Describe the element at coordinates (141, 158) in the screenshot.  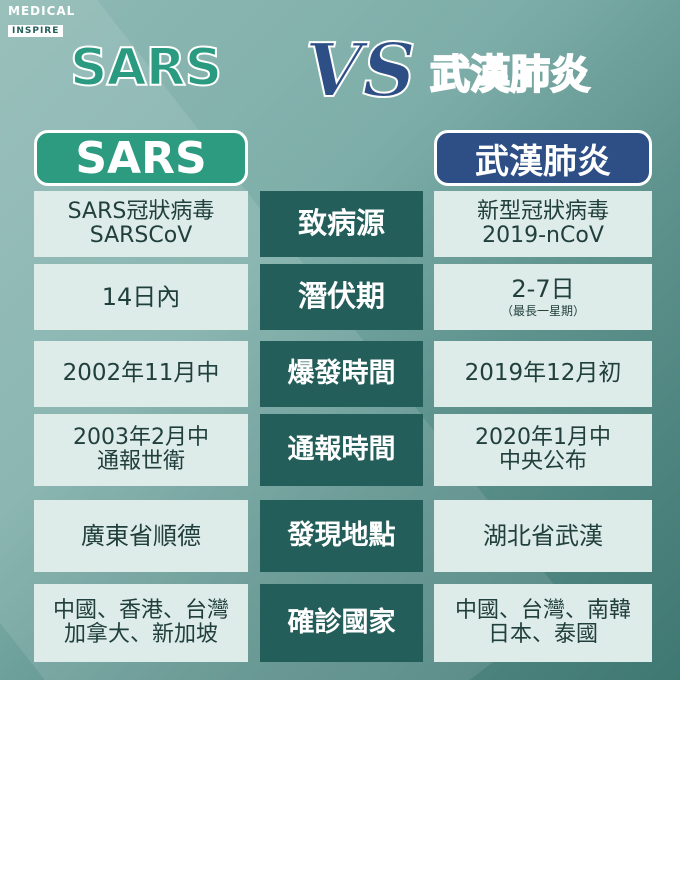
I see `column-header-sars: SARS` at that location.